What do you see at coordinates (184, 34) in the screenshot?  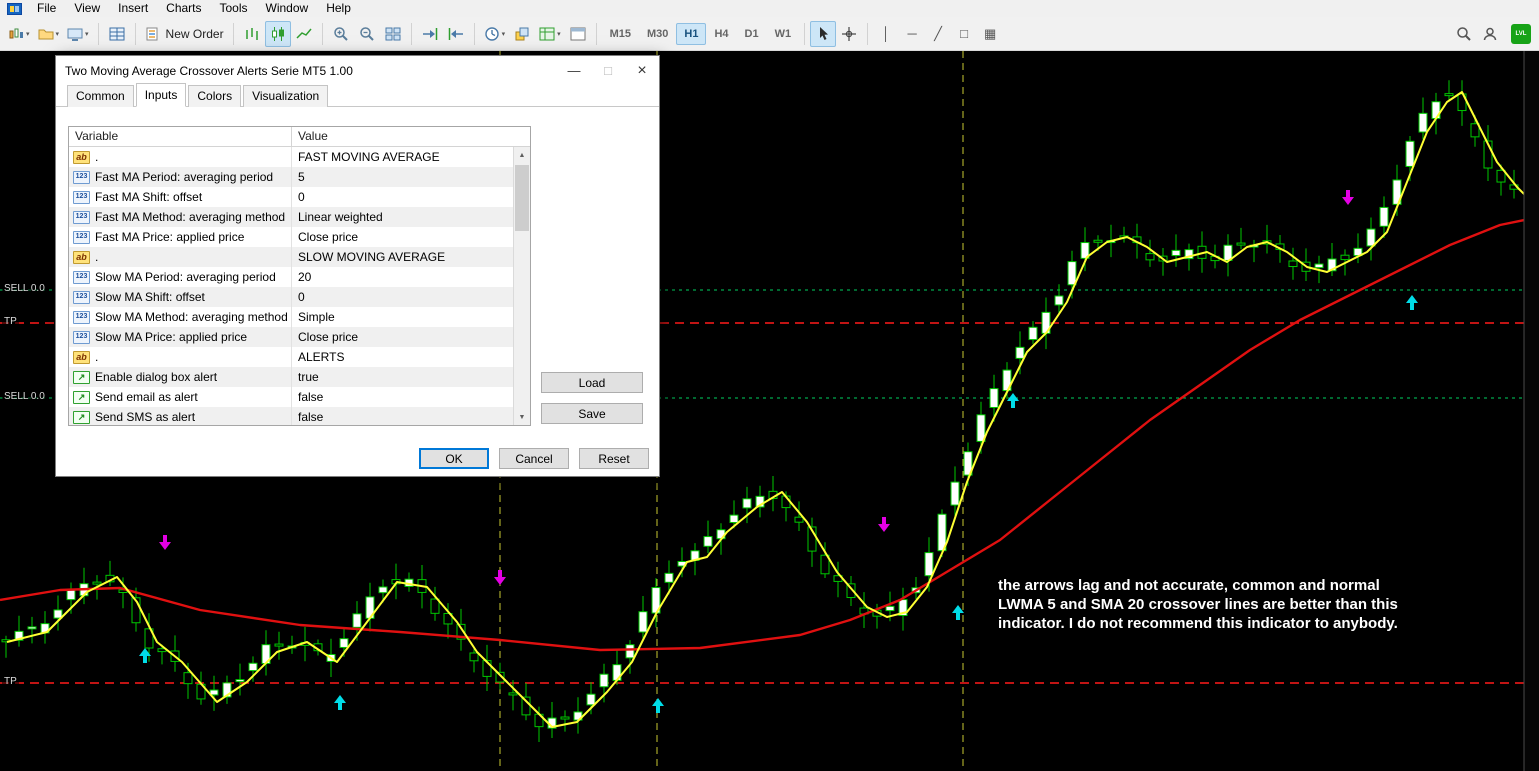 I see `new-order-button: New Order` at bounding box center [184, 34].